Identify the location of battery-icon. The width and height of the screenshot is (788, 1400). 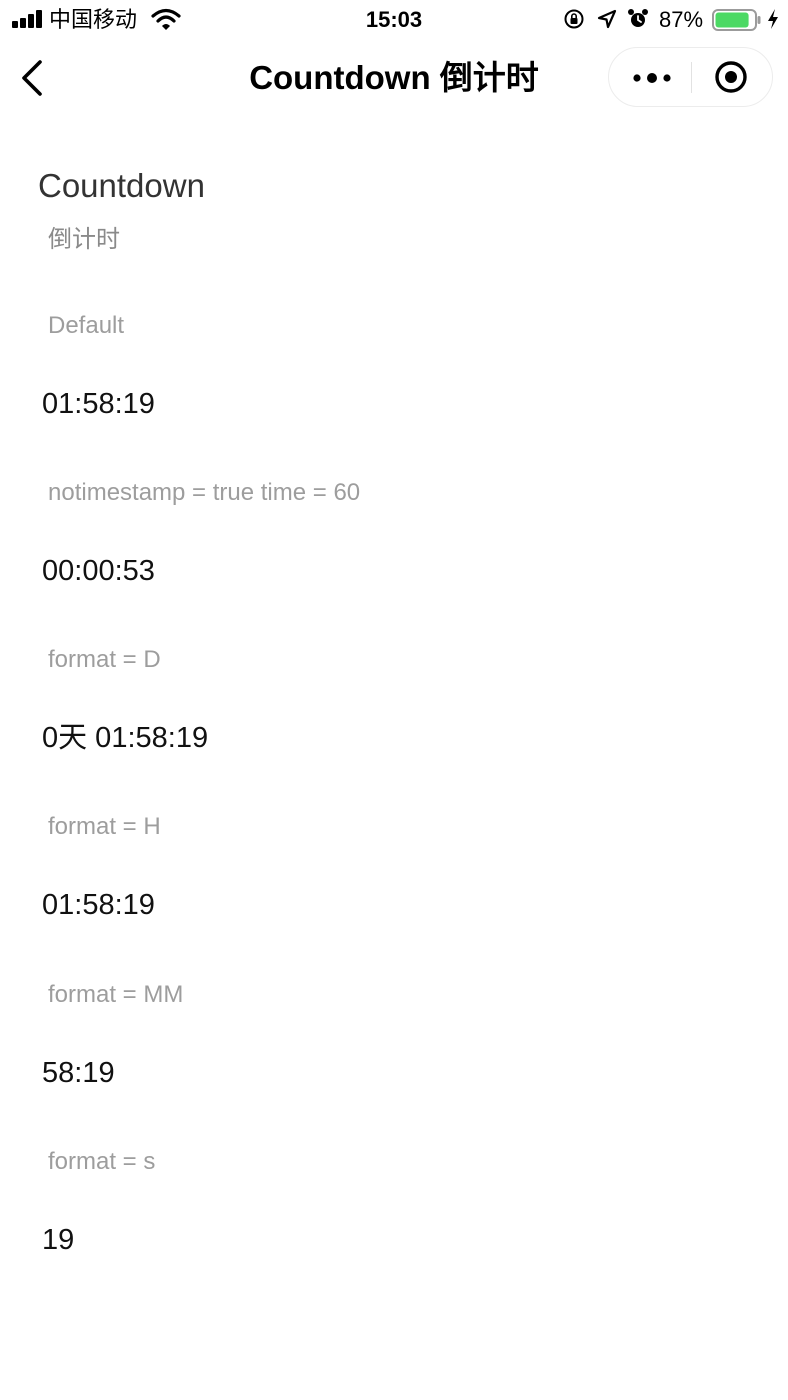
(736, 20).